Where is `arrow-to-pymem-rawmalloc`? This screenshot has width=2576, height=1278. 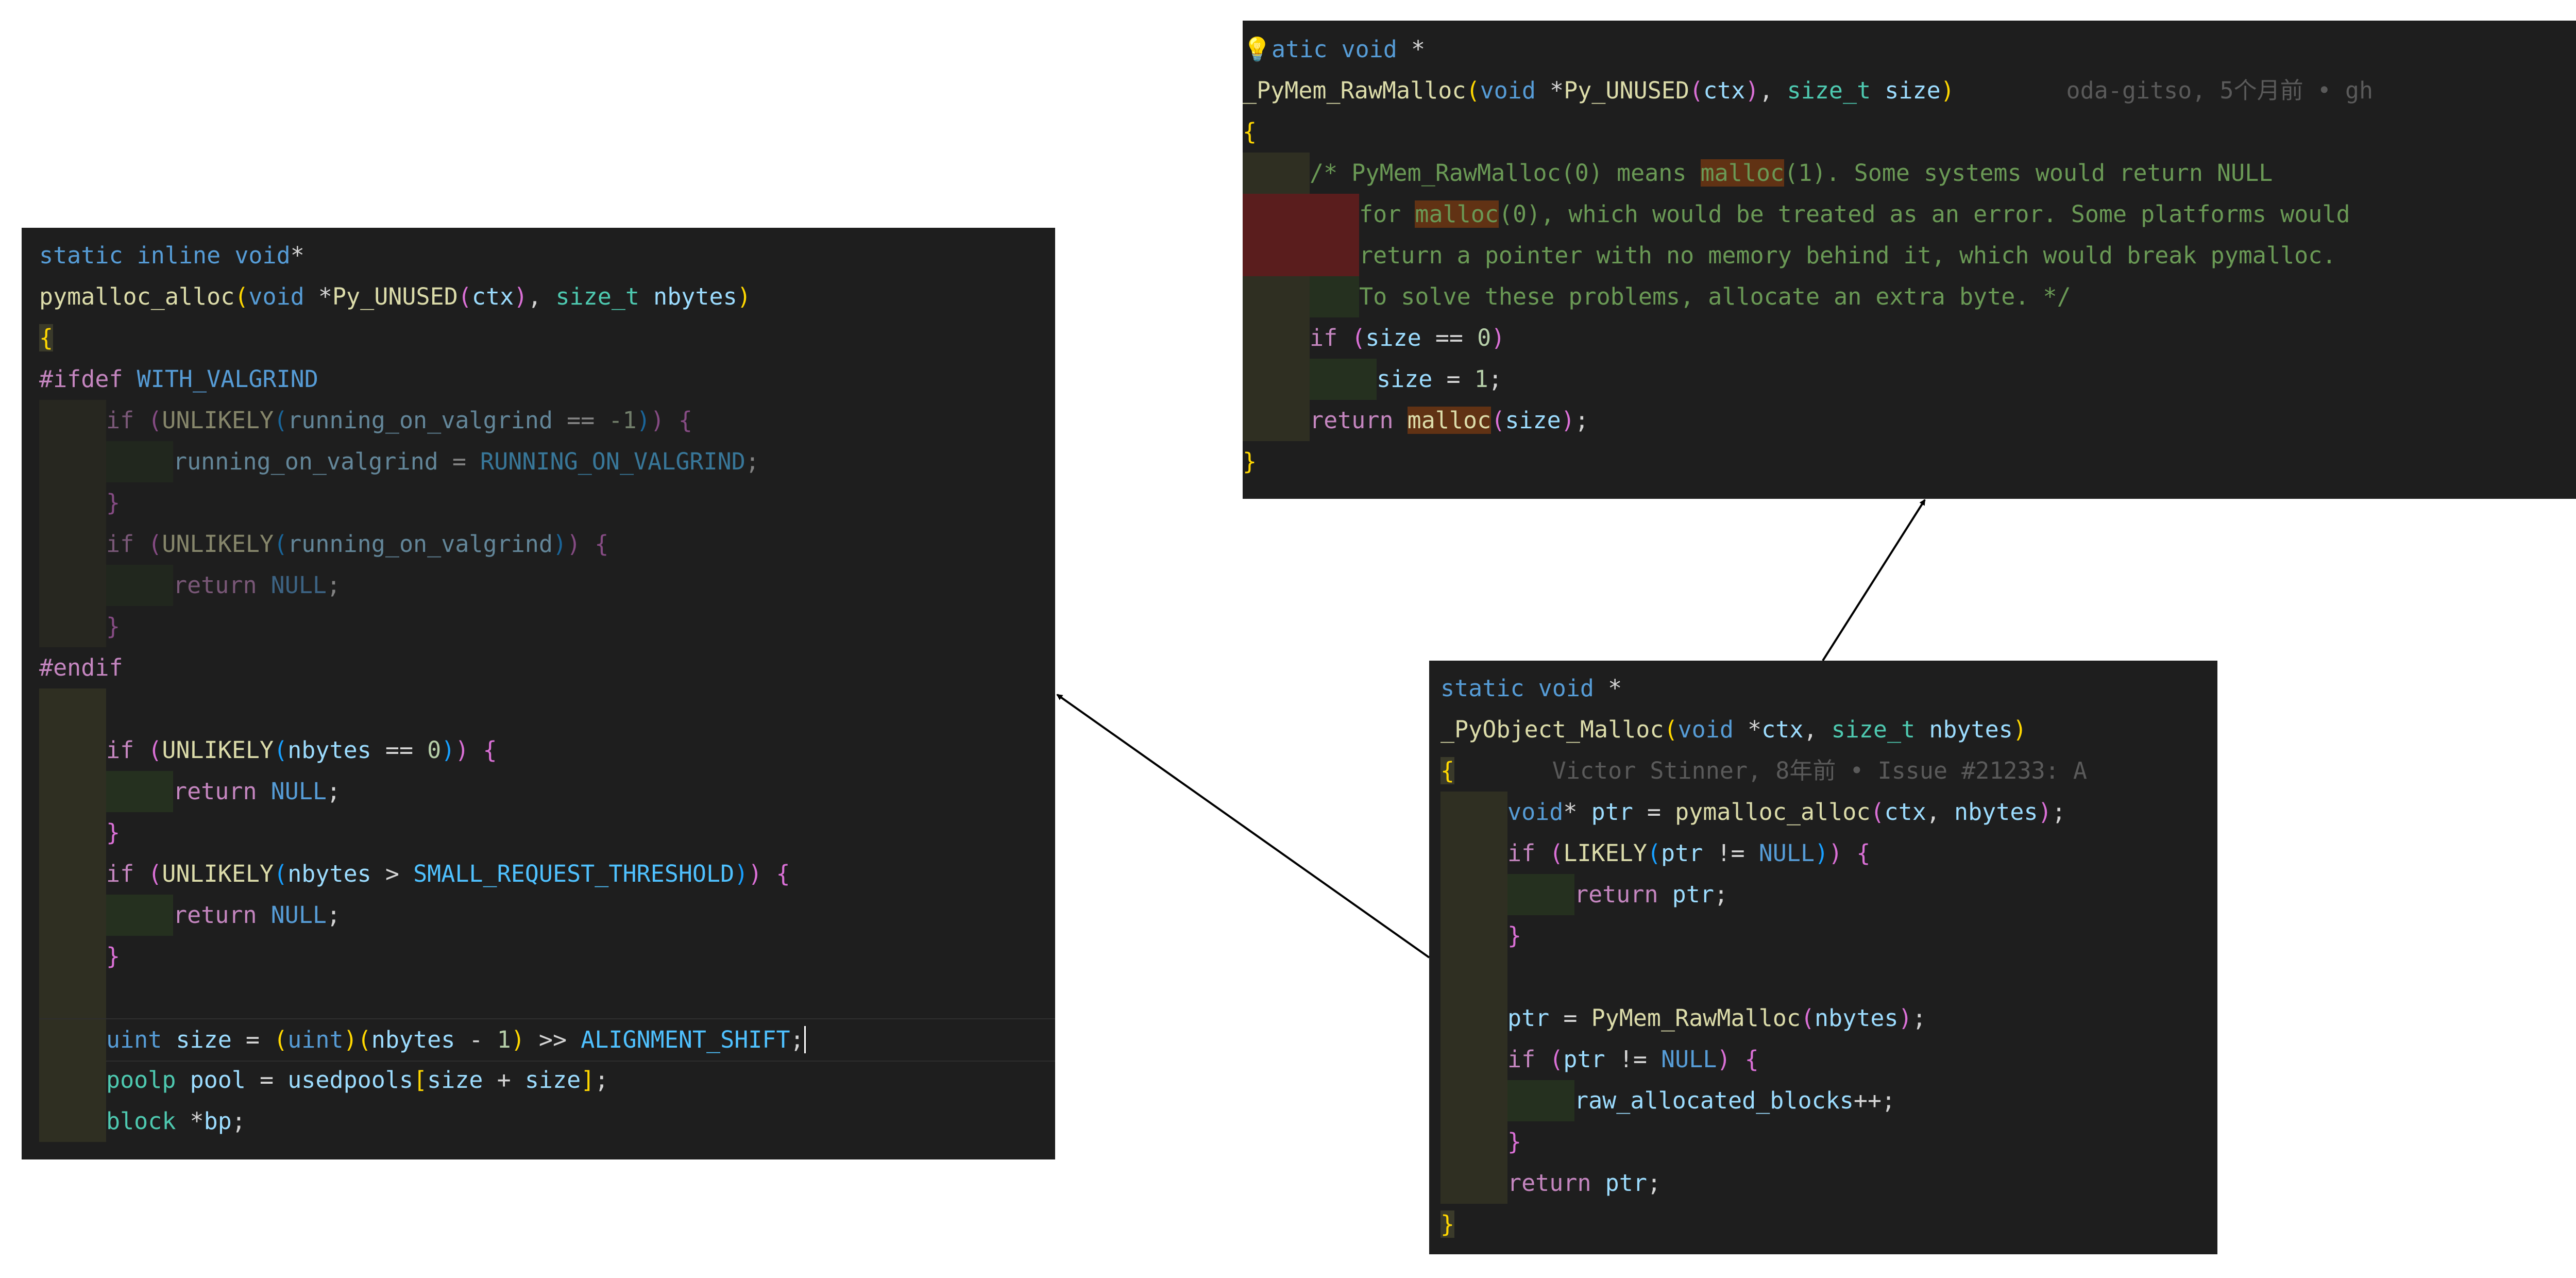 arrow-to-pymem-rawmalloc is located at coordinates (1874, 580).